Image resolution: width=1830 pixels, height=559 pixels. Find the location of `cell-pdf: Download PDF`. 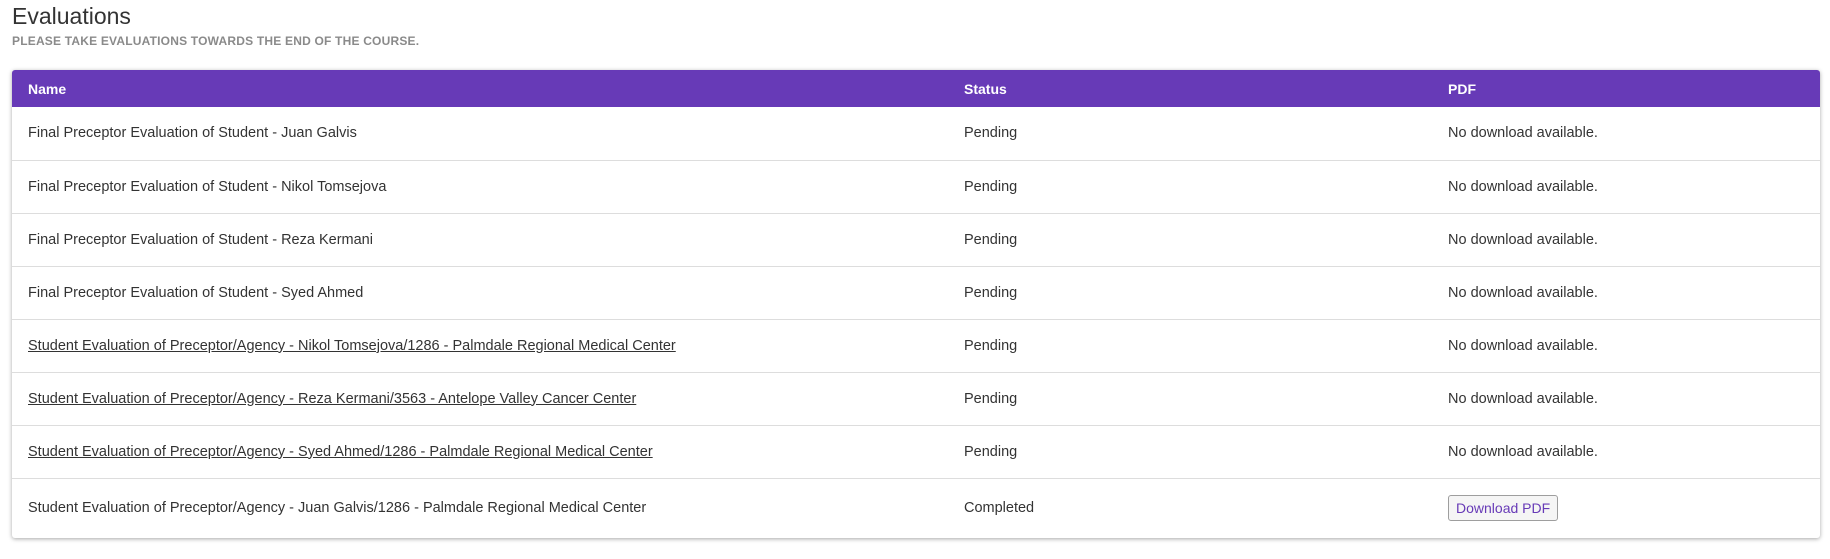

cell-pdf: Download PDF is located at coordinates (1626, 507).